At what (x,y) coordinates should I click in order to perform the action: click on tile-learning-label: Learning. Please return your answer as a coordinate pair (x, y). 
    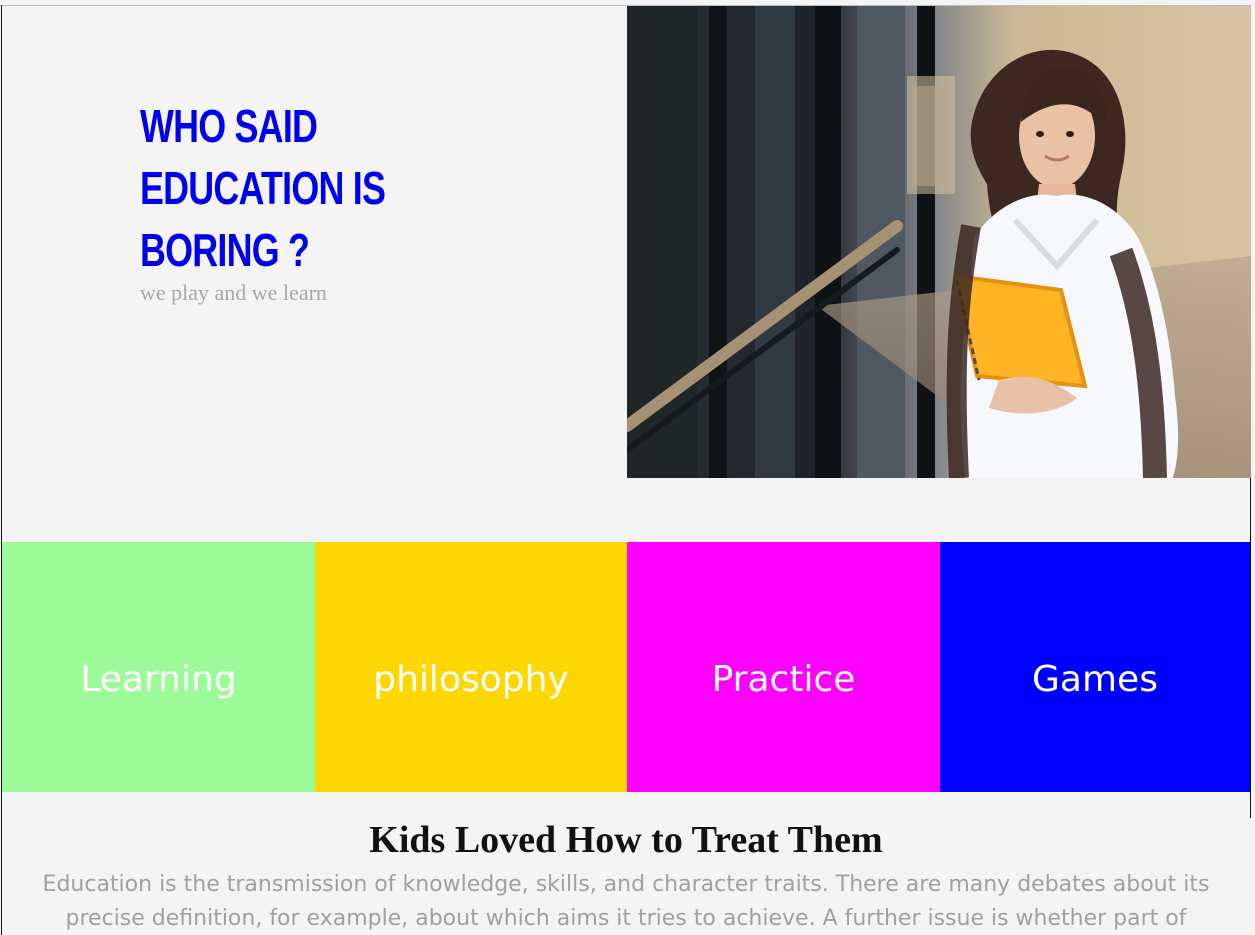
    Looking at the image, I should click on (158, 679).